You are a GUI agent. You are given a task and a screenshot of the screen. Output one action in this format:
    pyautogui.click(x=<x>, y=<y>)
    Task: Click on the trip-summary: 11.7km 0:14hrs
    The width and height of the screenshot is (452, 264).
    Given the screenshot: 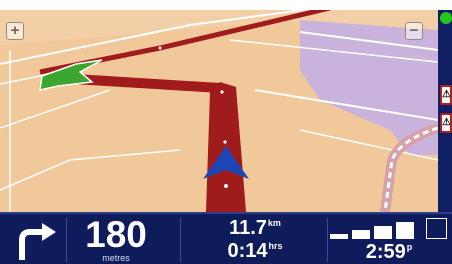 What is the action you would take?
    pyautogui.click(x=255, y=240)
    